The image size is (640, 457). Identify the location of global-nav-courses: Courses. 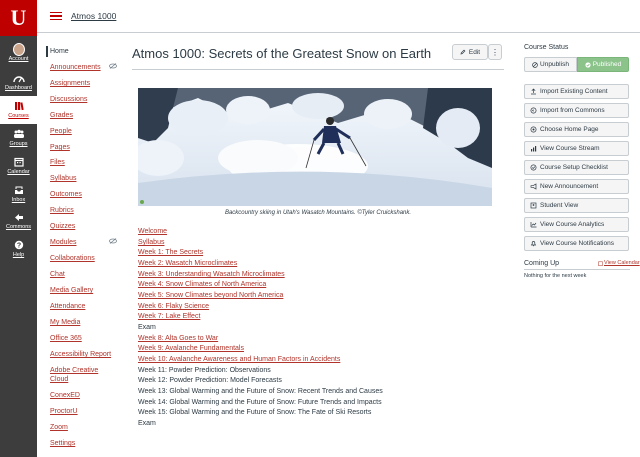
(18, 110).